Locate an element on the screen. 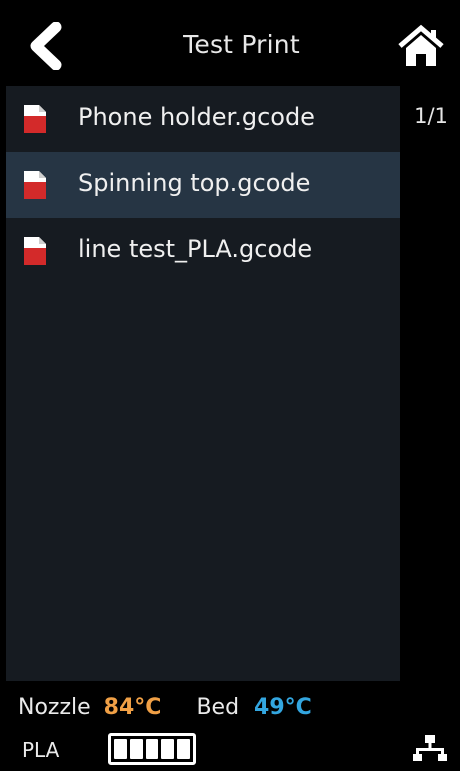  file-name: line test_PLA.gcode is located at coordinates (195, 249).